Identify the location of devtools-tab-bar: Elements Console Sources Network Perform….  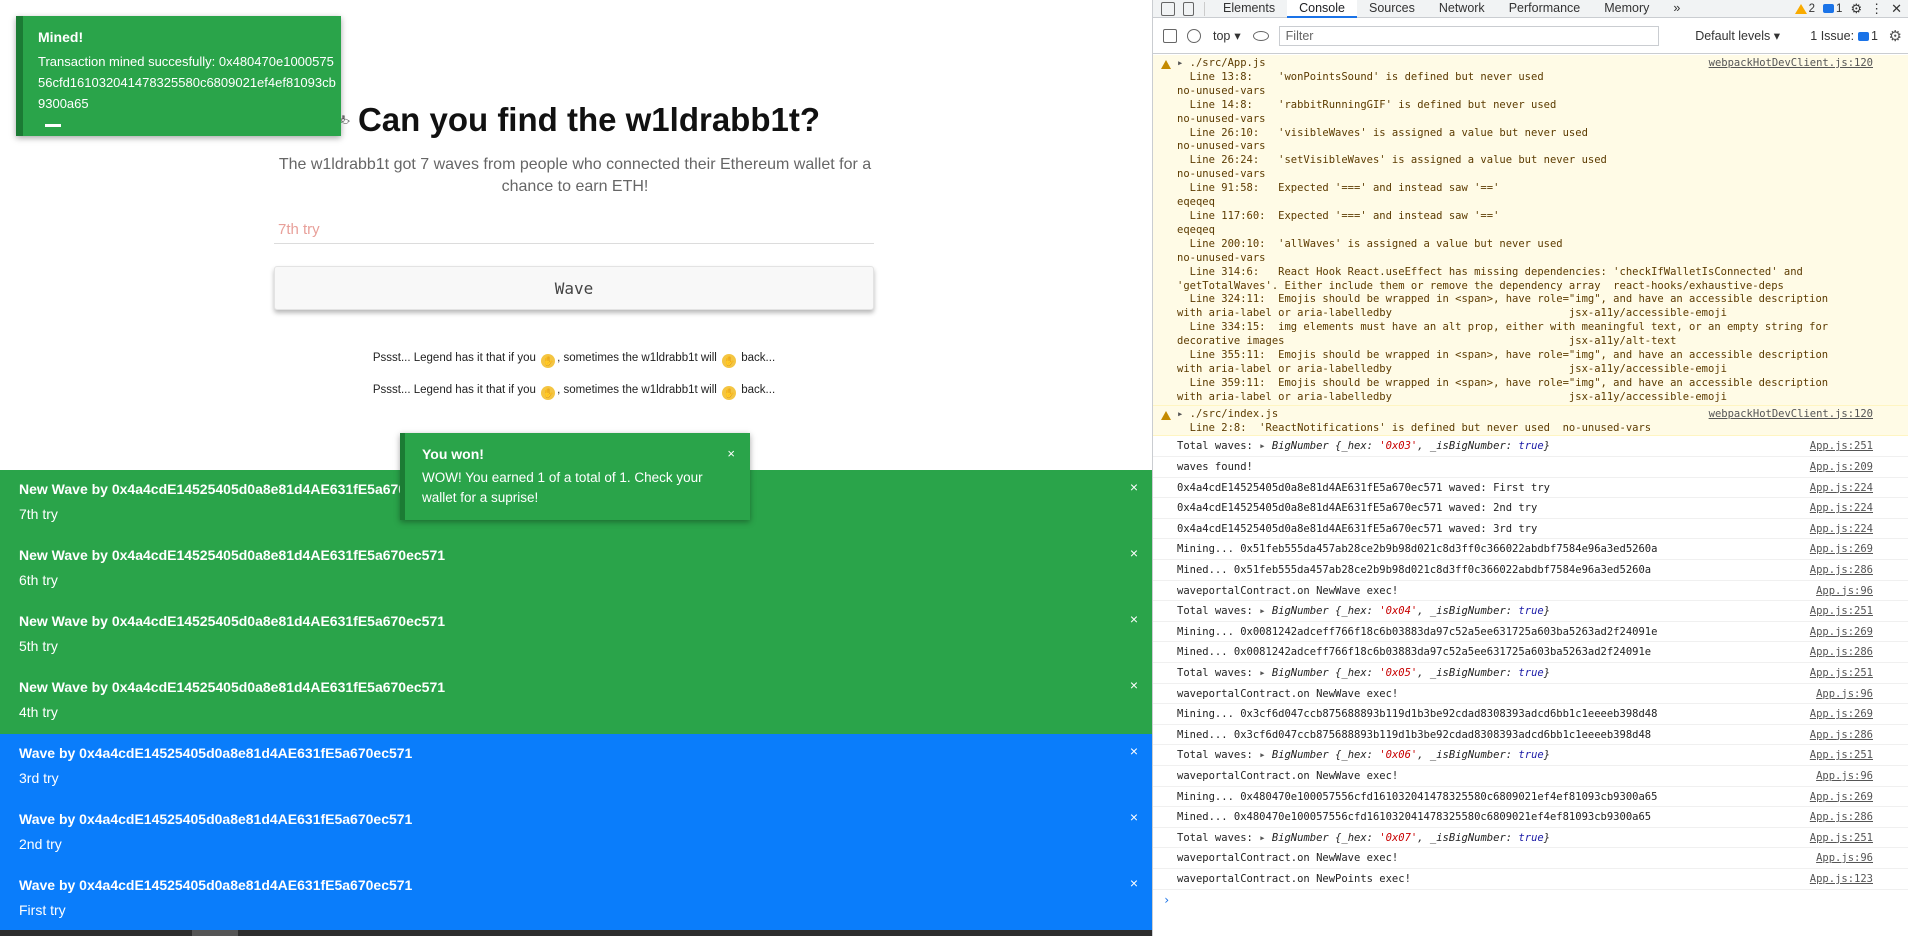
(1530, 9).